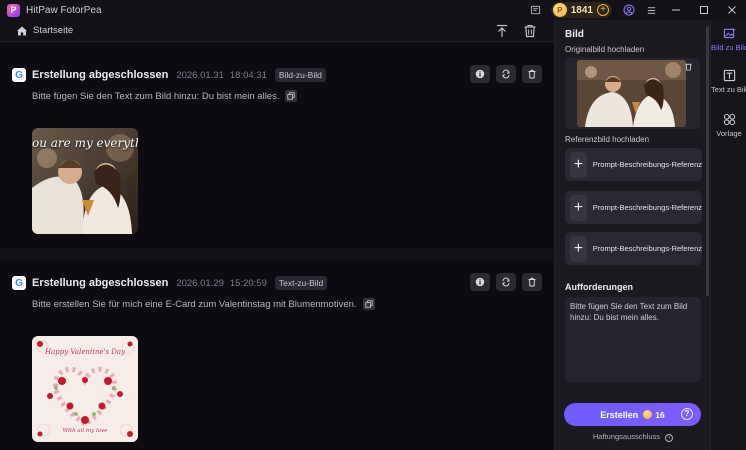  Describe the element at coordinates (248, 283) in the screenshot. I see `card-time: 15:20:59` at that location.